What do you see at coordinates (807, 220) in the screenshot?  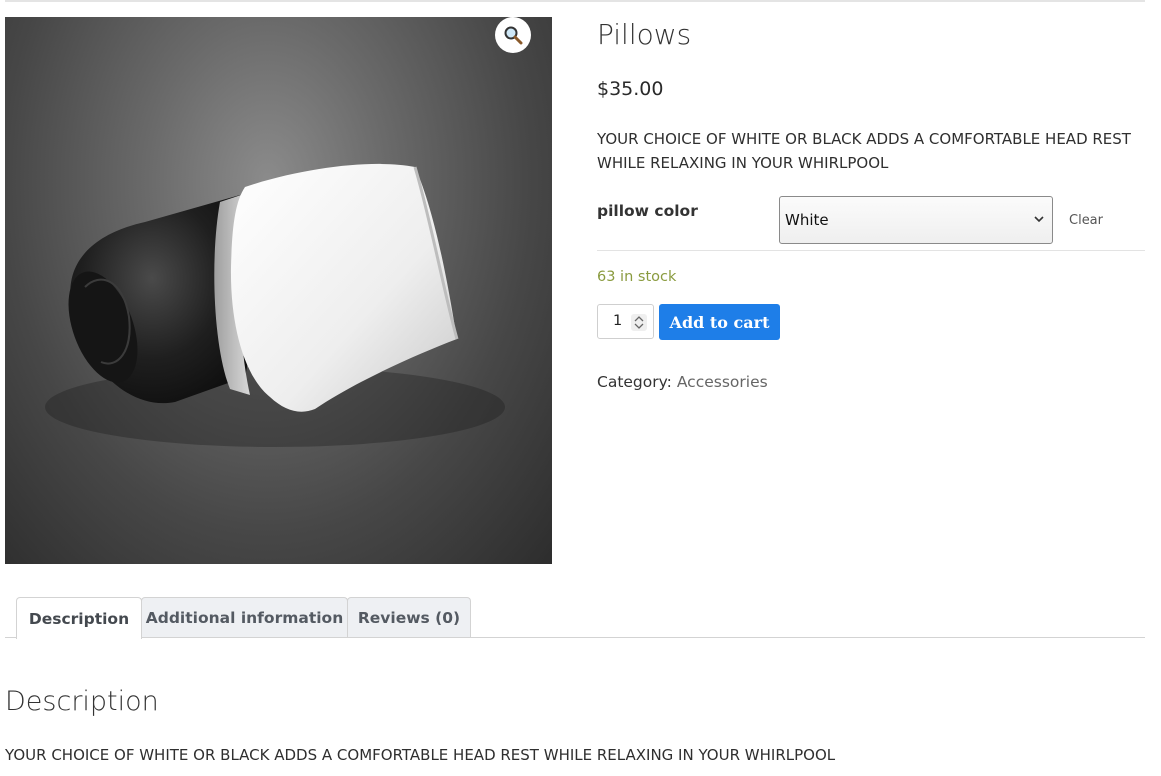 I see `pillow-color-selected: White` at bounding box center [807, 220].